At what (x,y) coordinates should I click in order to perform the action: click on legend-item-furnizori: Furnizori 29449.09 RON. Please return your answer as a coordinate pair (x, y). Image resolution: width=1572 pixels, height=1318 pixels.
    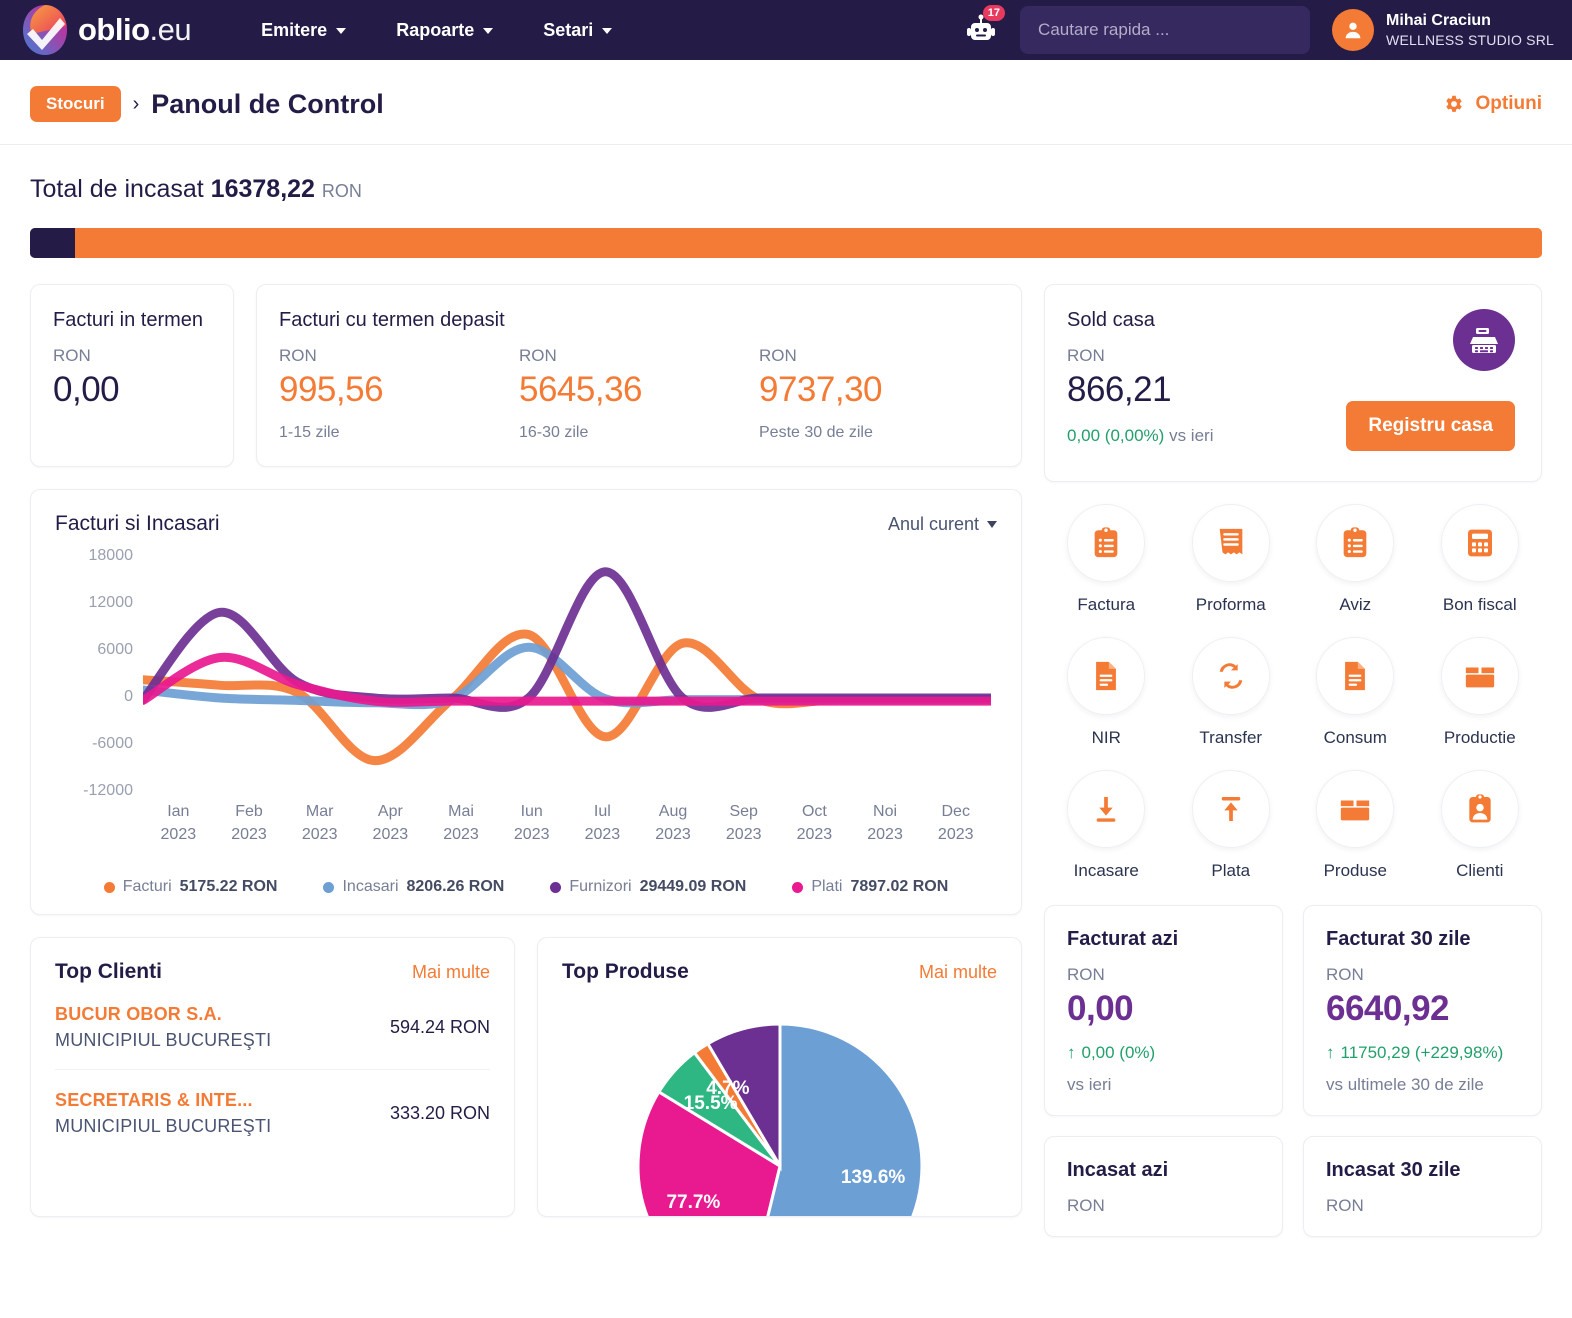
    Looking at the image, I should click on (648, 887).